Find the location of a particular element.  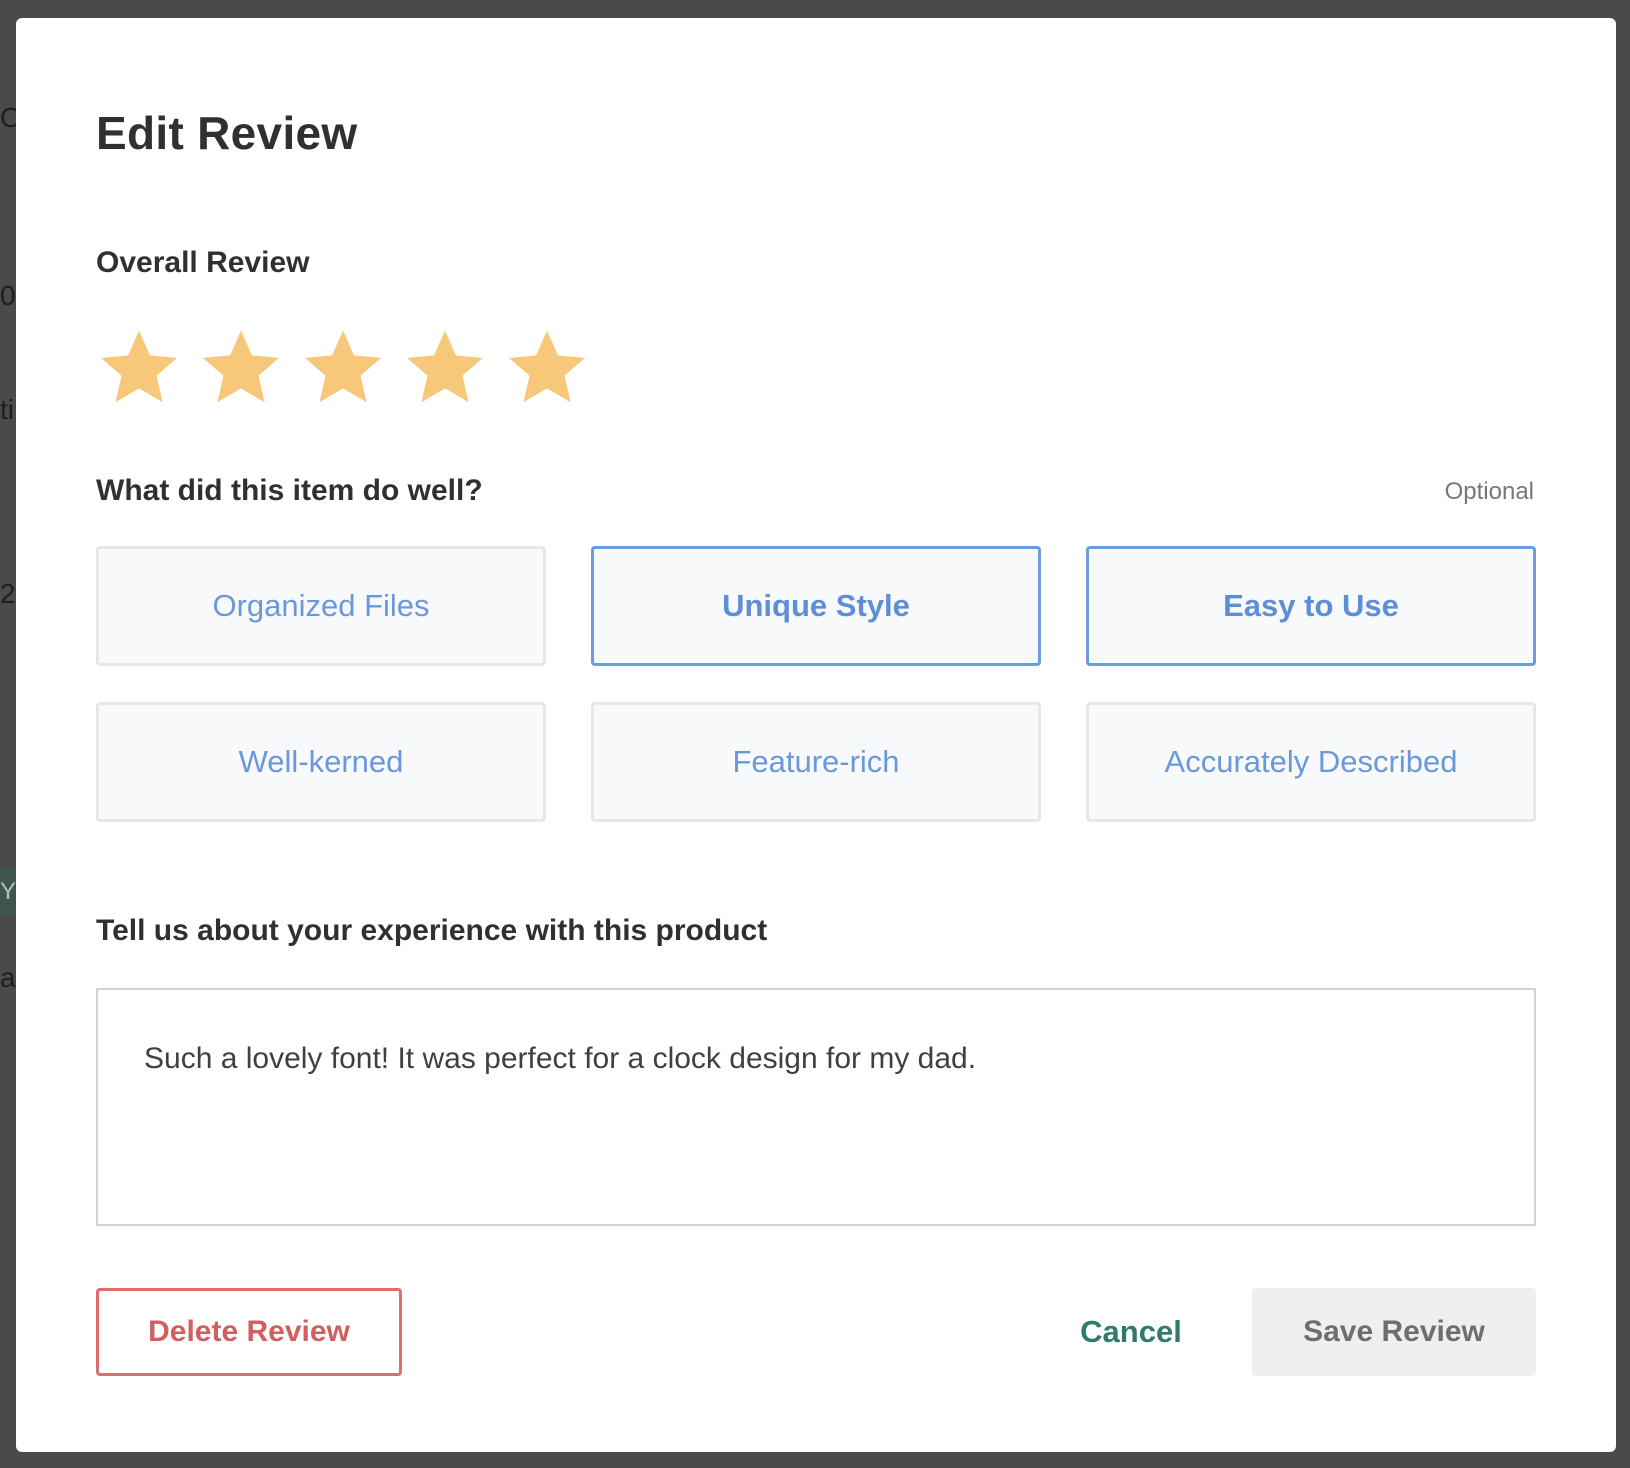

tag-feature-rich: Feature-rich is located at coordinates (816, 762).